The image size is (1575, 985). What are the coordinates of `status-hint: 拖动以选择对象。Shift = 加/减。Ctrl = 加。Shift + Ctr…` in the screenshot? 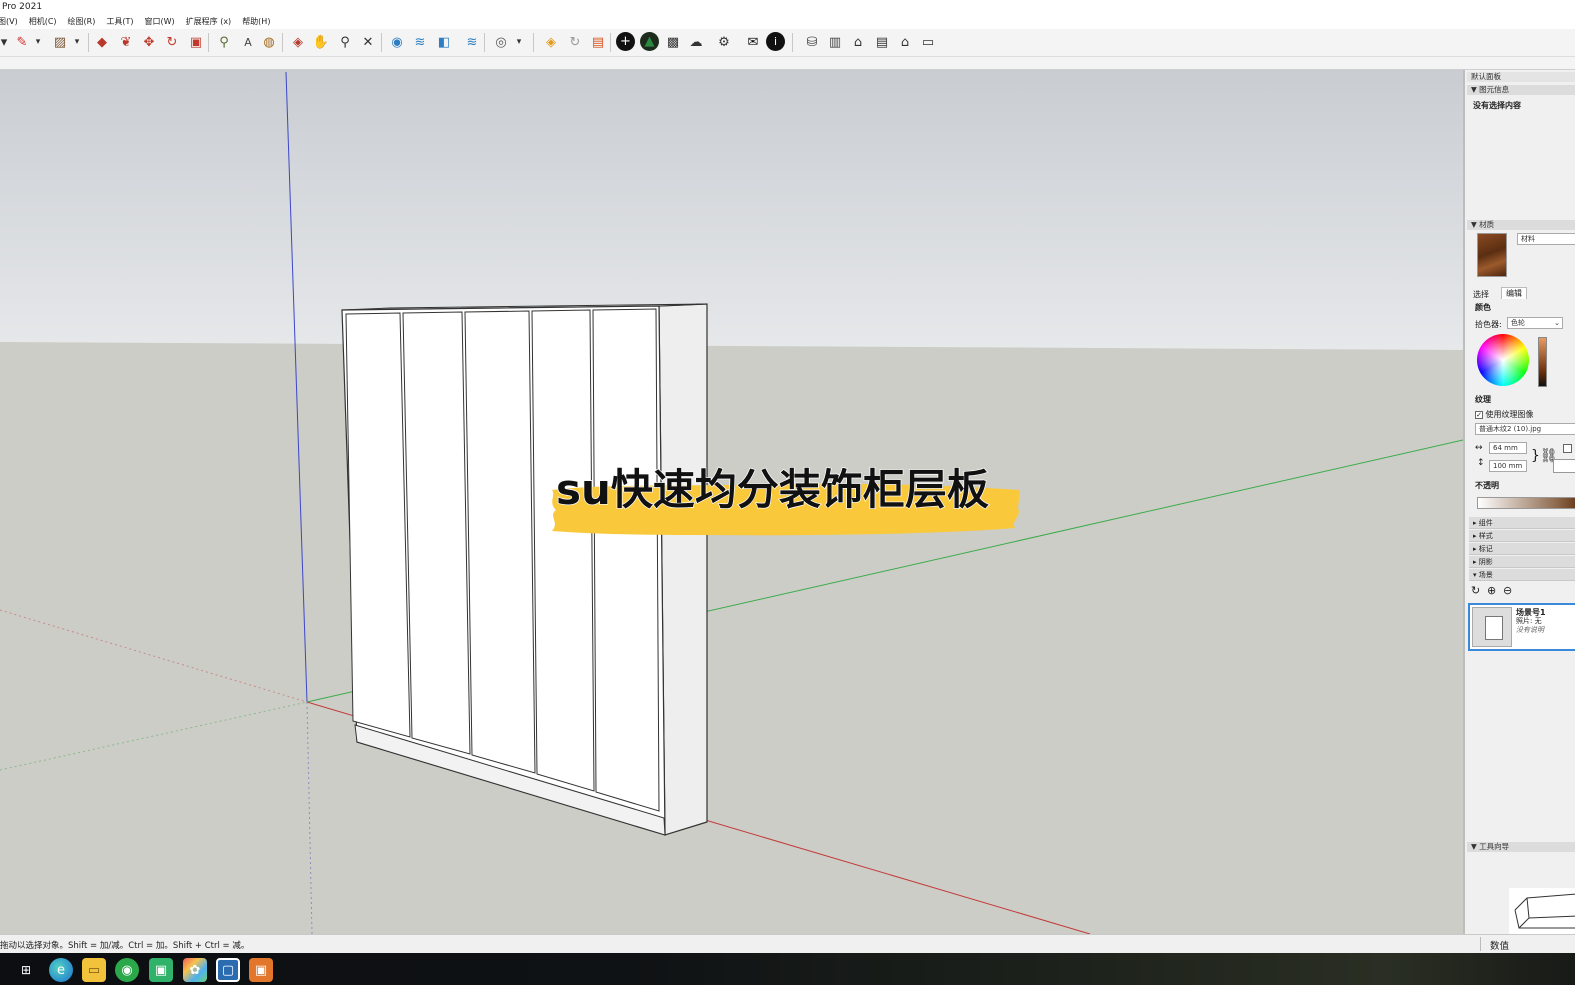 It's located at (125, 946).